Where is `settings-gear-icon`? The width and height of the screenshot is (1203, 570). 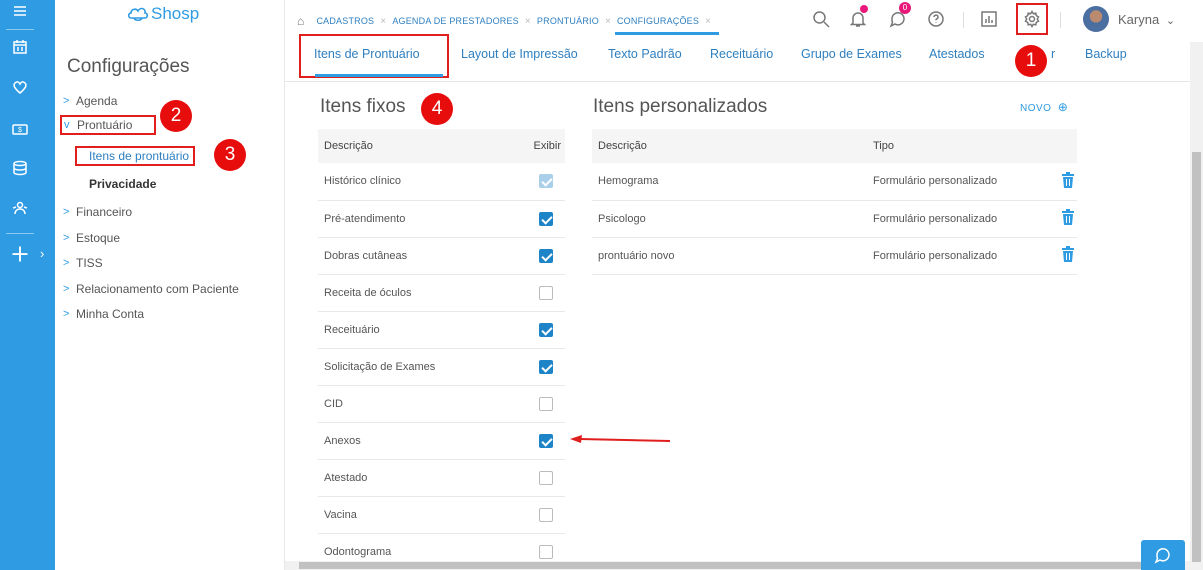
settings-gear-icon is located at coordinates (1032, 19).